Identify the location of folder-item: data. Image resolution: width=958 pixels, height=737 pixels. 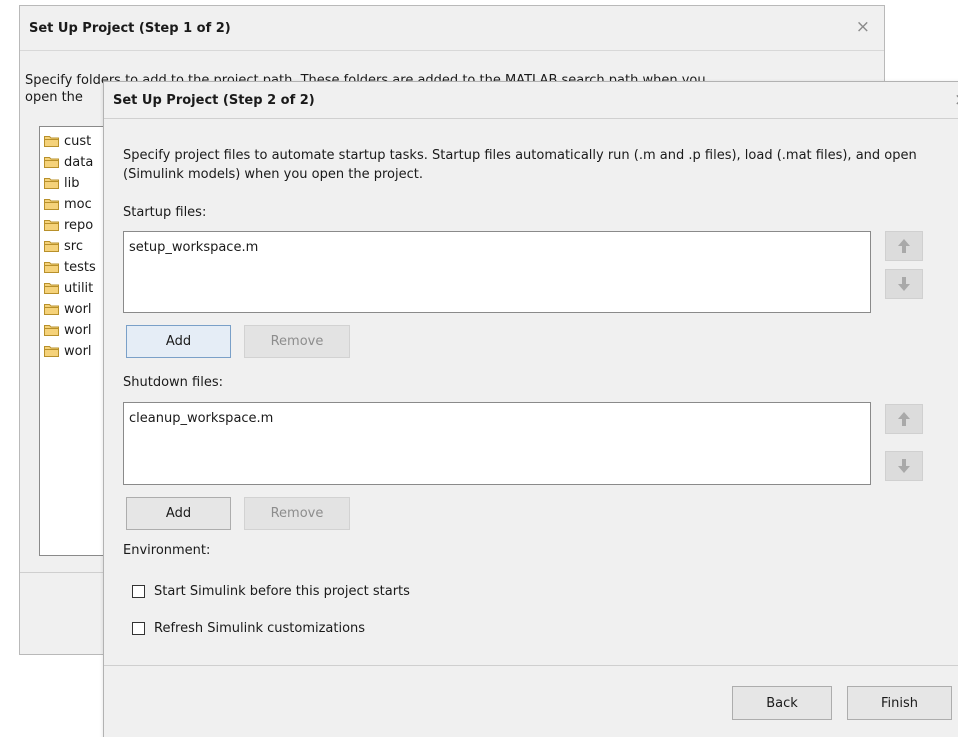
(68, 162).